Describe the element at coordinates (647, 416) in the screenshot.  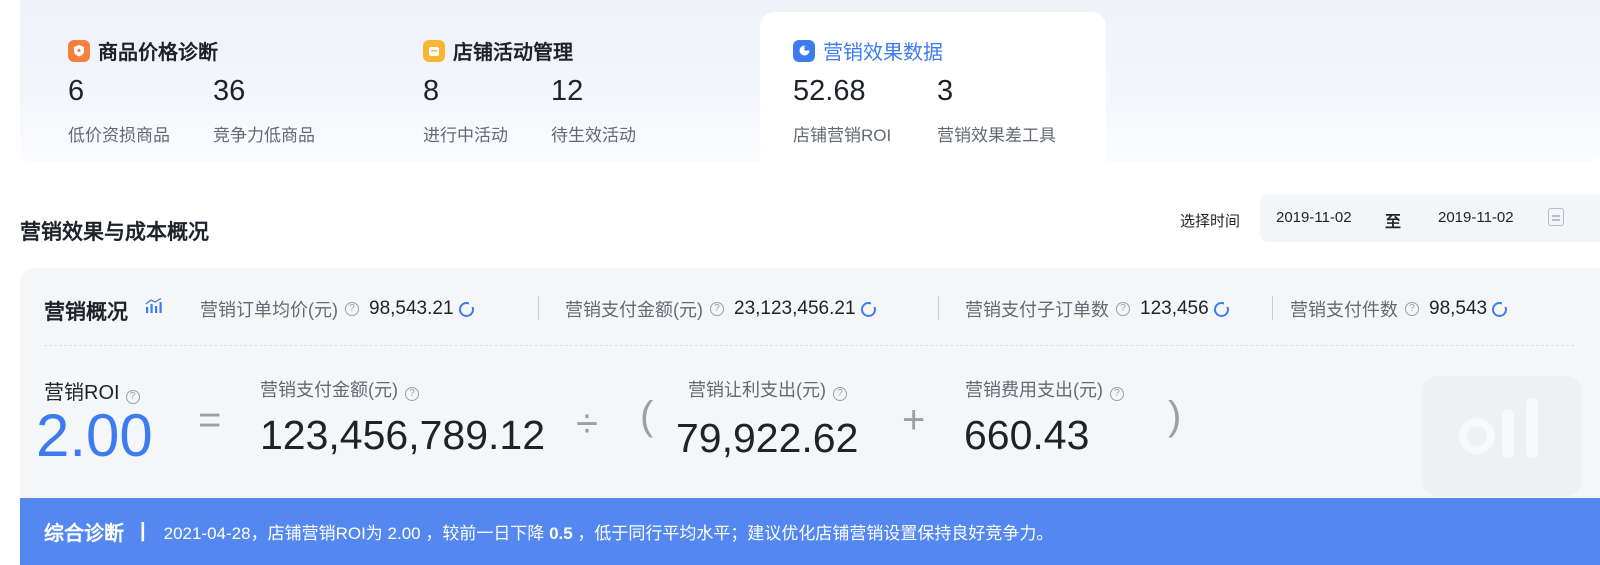
I see `open-paren: (` at that location.